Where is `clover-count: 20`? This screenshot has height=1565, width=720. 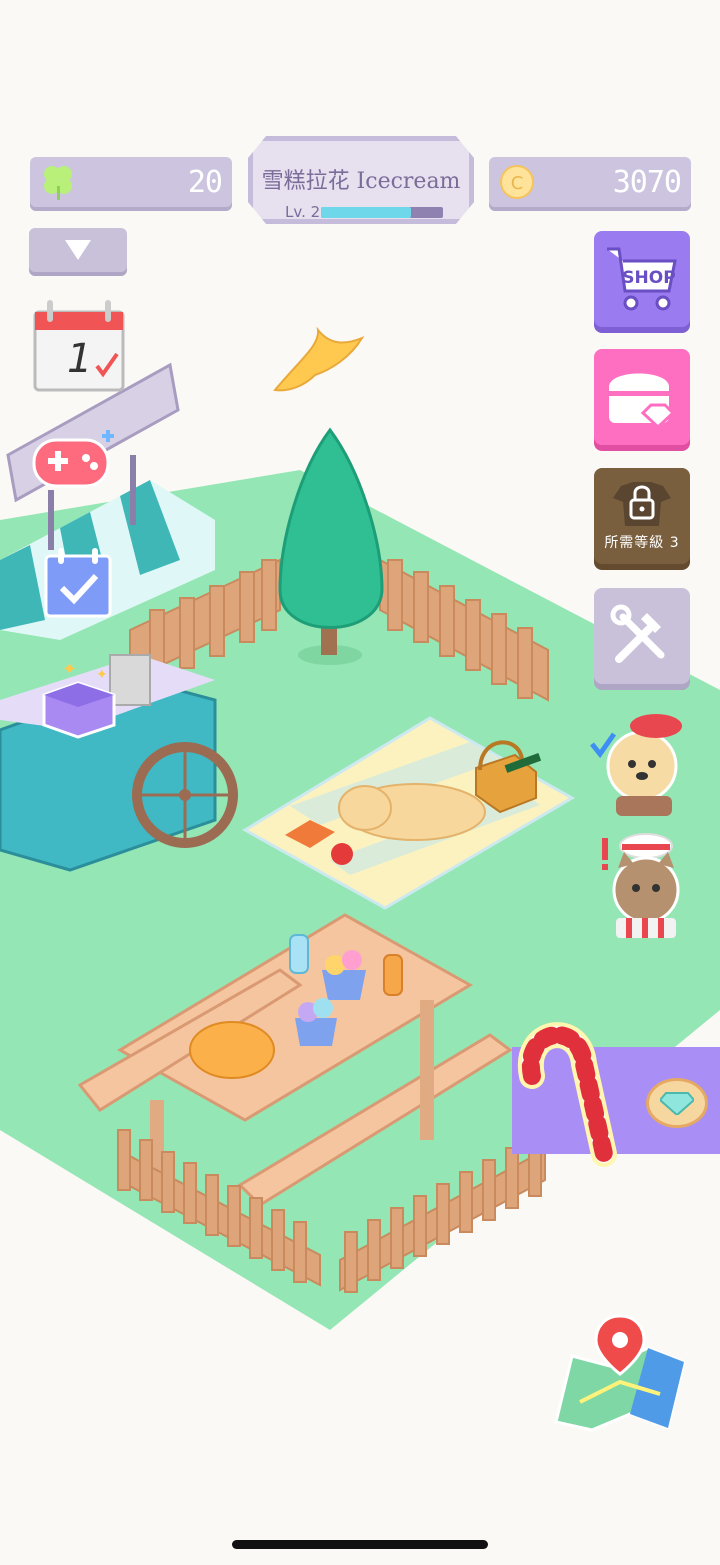 clover-count: 20 is located at coordinates (205, 182).